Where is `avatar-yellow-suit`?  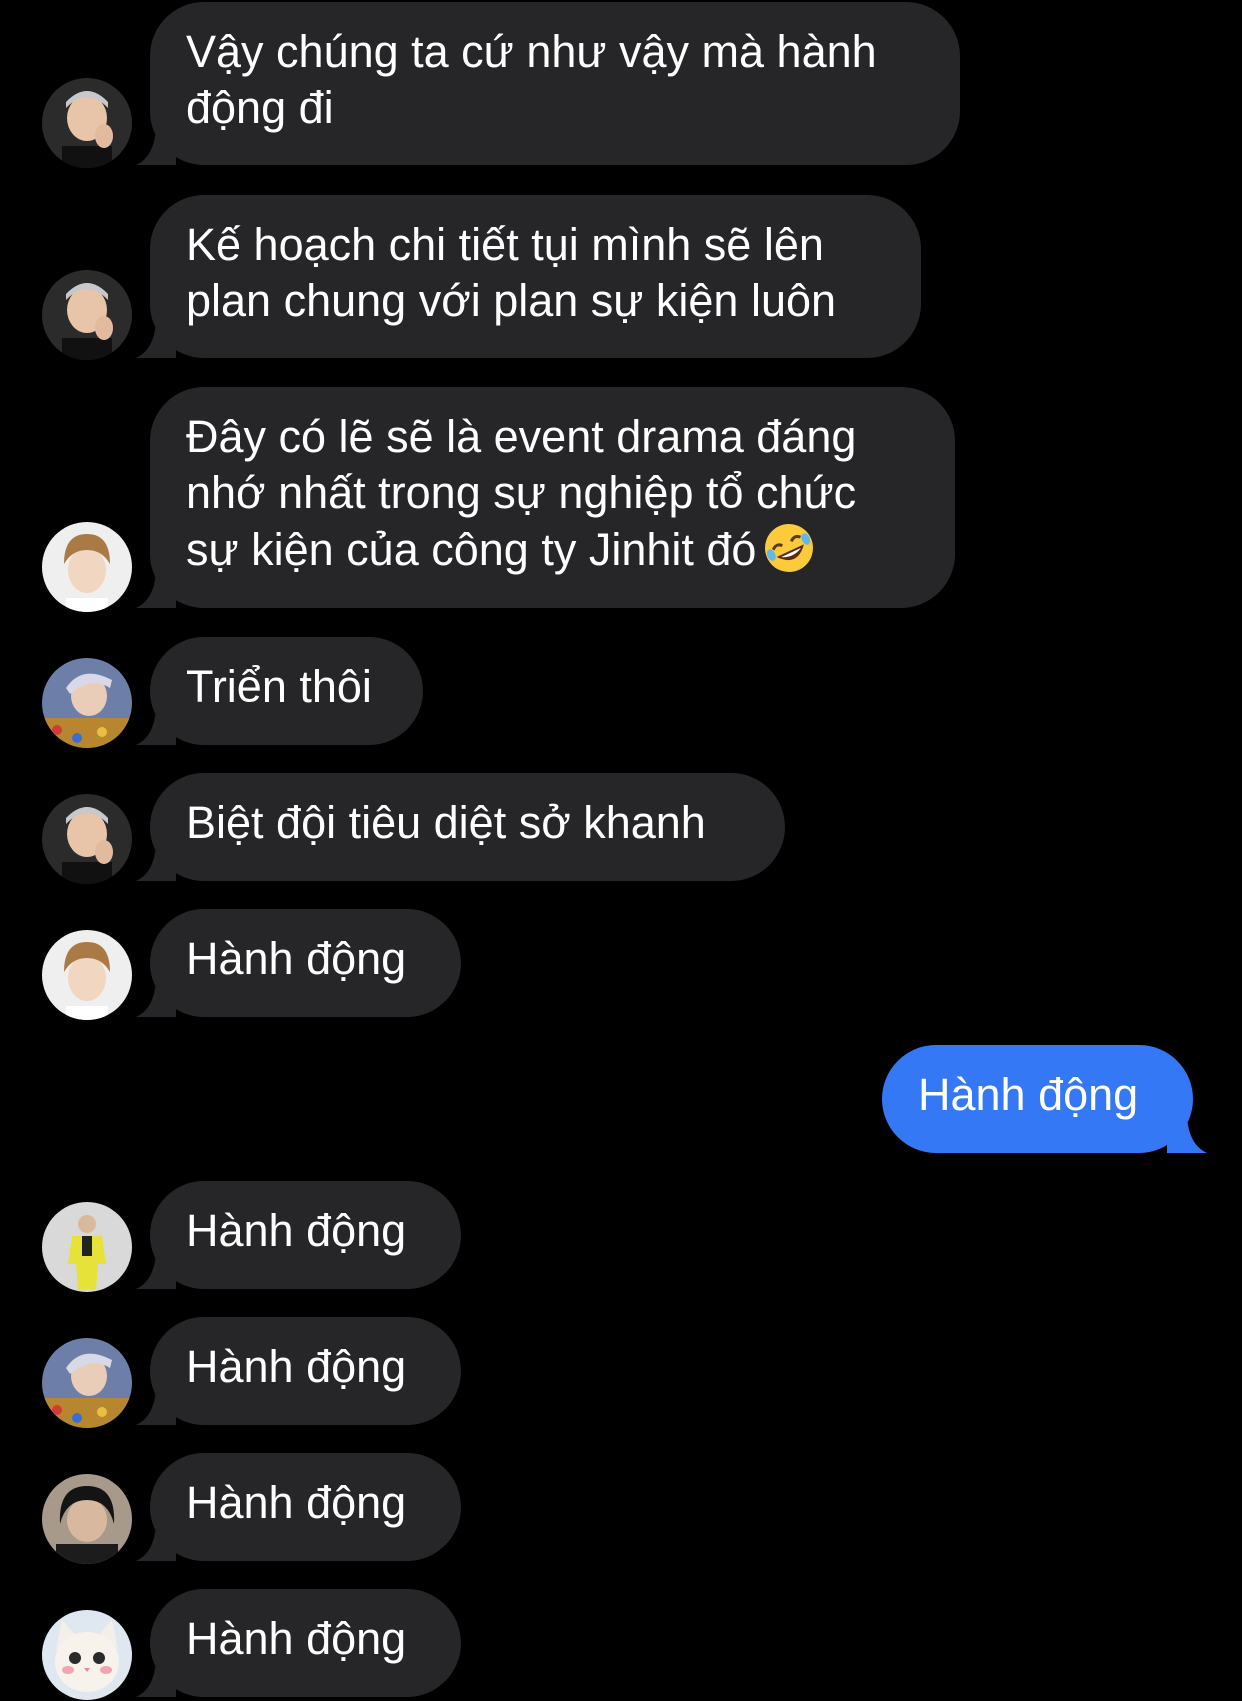 avatar-yellow-suit is located at coordinates (87, 1247).